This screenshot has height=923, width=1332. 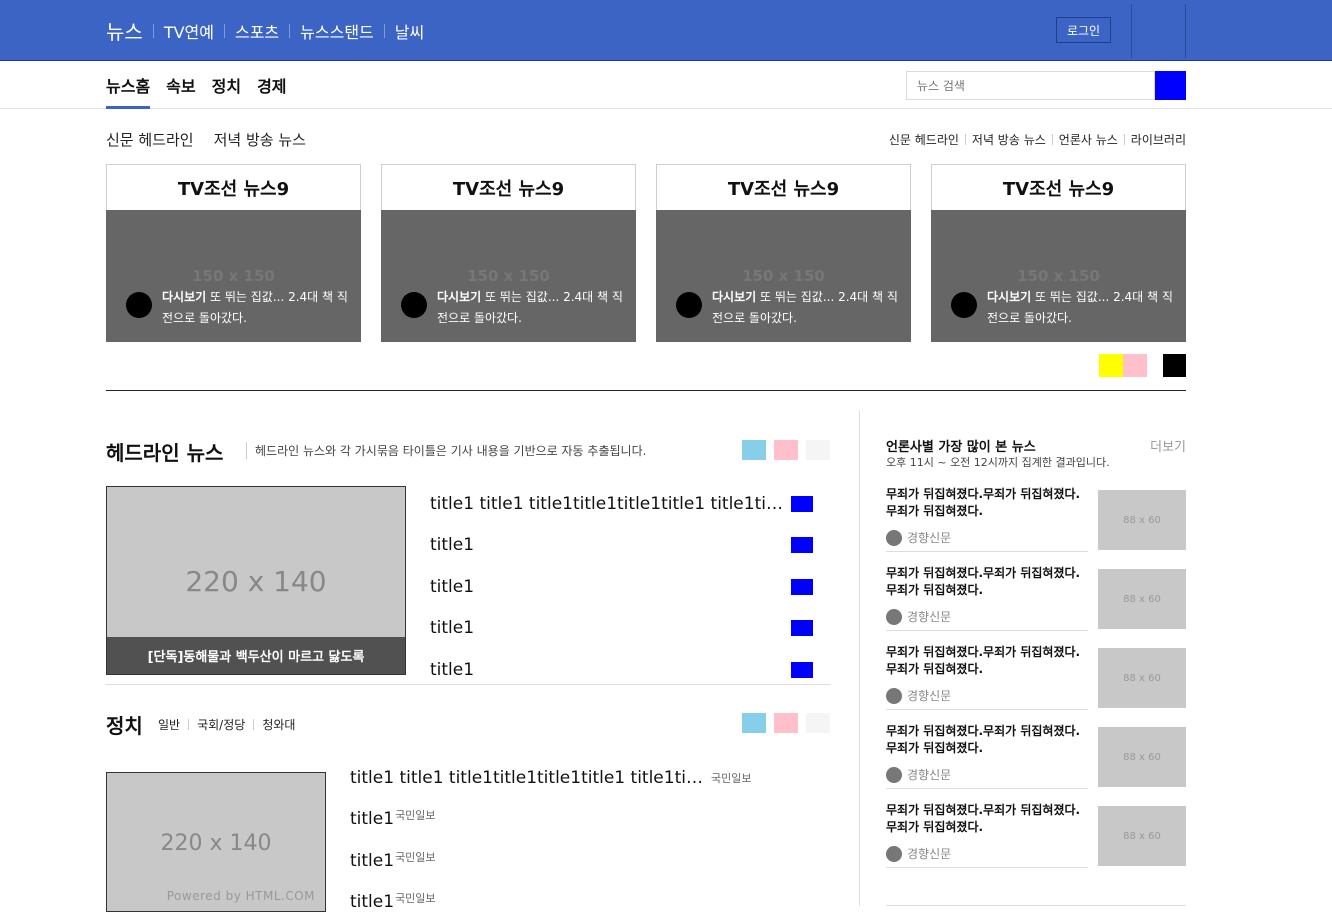 I want to click on swatch-black, so click(x=1174, y=365).